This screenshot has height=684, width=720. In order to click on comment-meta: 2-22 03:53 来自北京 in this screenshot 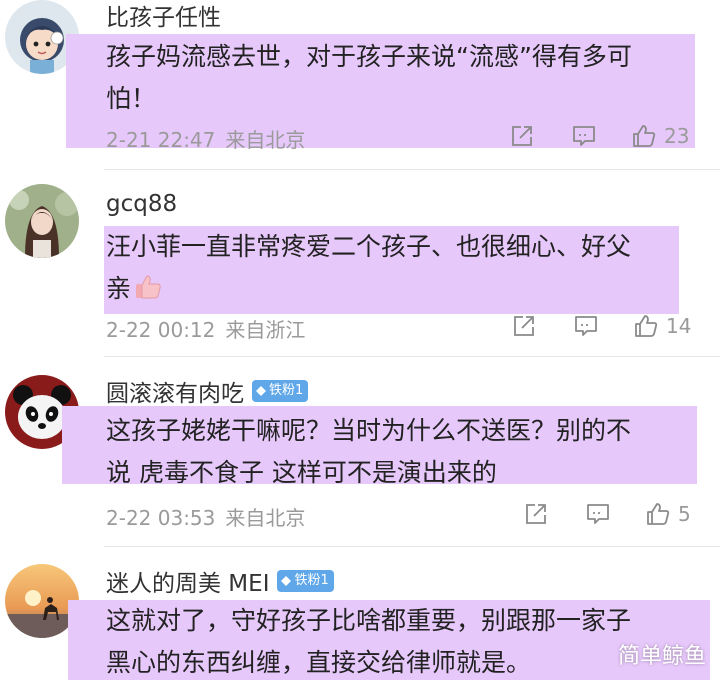, I will do `click(205, 516)`.